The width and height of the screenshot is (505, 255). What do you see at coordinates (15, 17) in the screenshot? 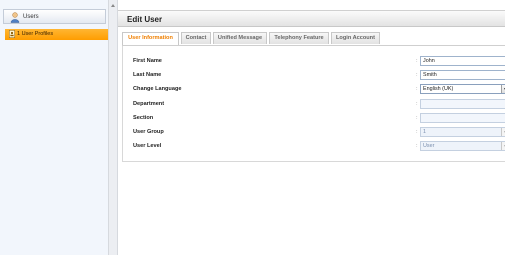
I see `users-icon` at bounding box center [15, 17].